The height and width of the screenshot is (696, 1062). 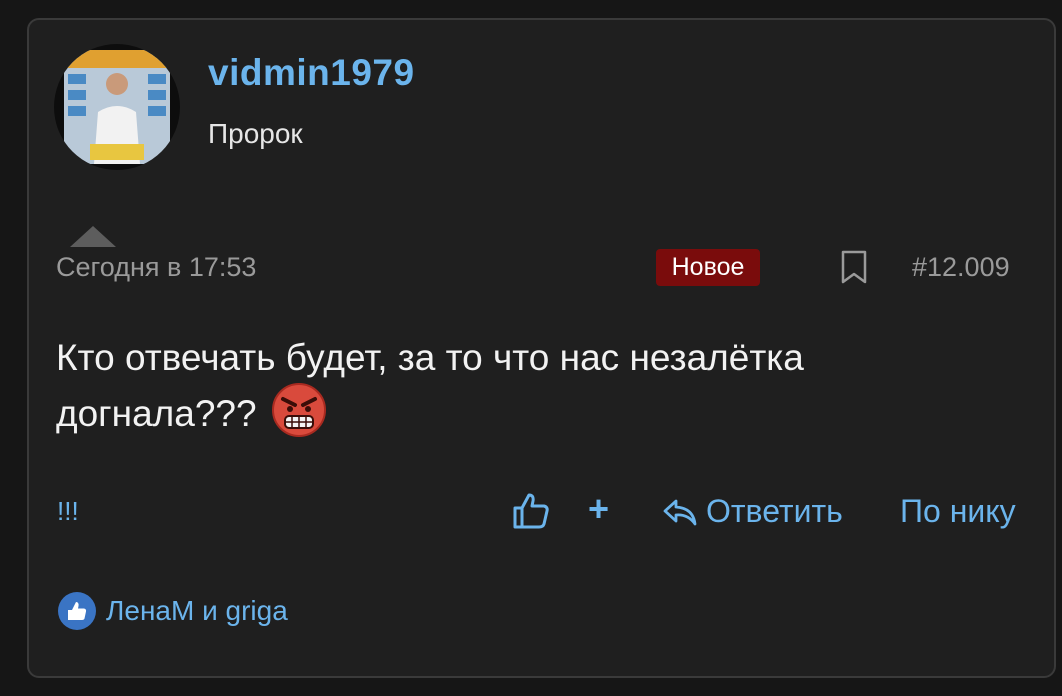 What do you see at coordinates (531, 511) in the screenshot?
I see `thumbs-up-icon` at bounding box center [531, 511].